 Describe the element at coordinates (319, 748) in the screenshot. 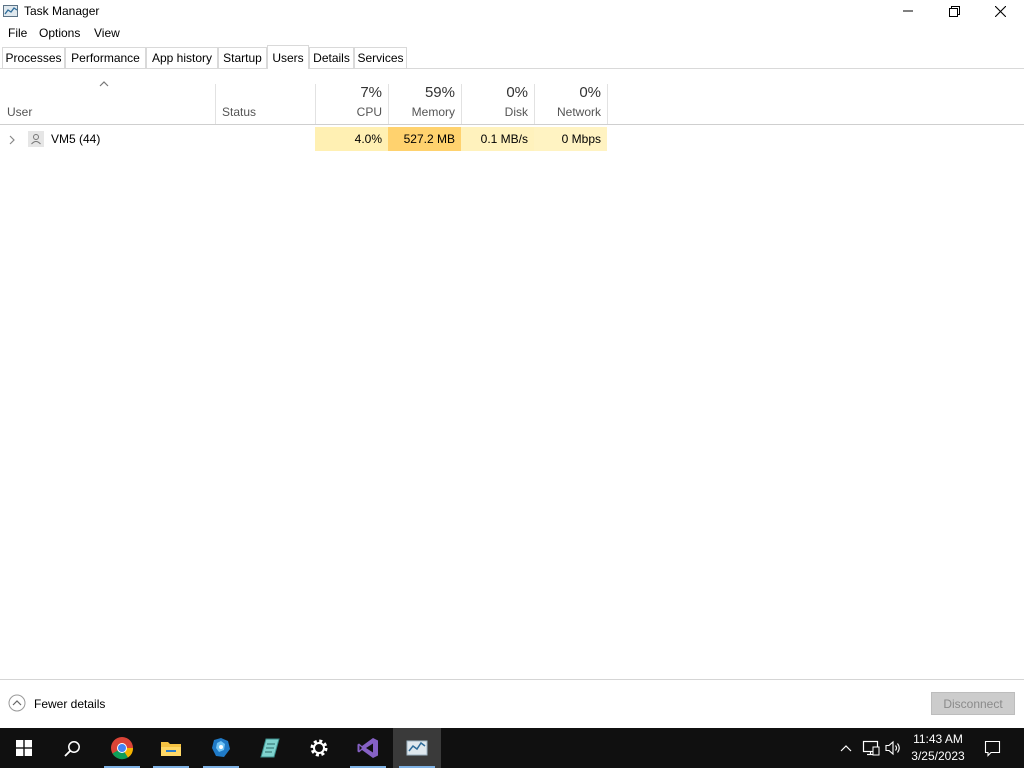

I see `settings-icon` at that location.